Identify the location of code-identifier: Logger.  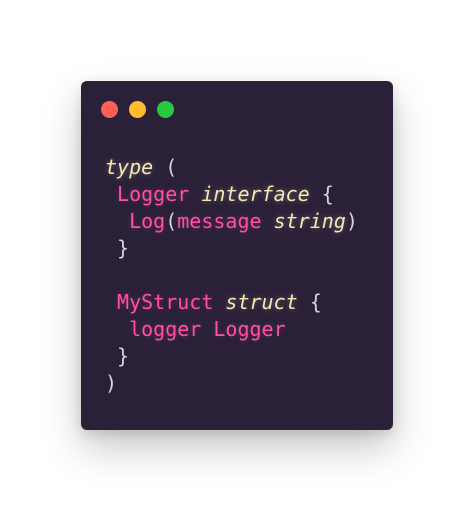
(153, 194).